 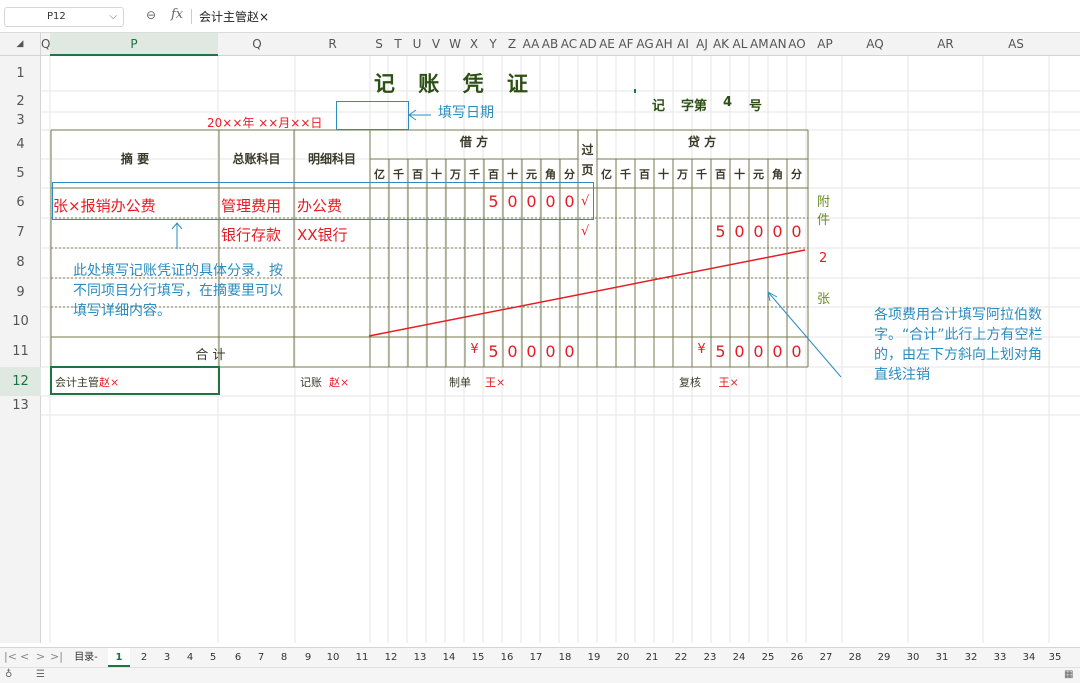 I want to click on row-header-10: 10, so click(x=20, y=322).